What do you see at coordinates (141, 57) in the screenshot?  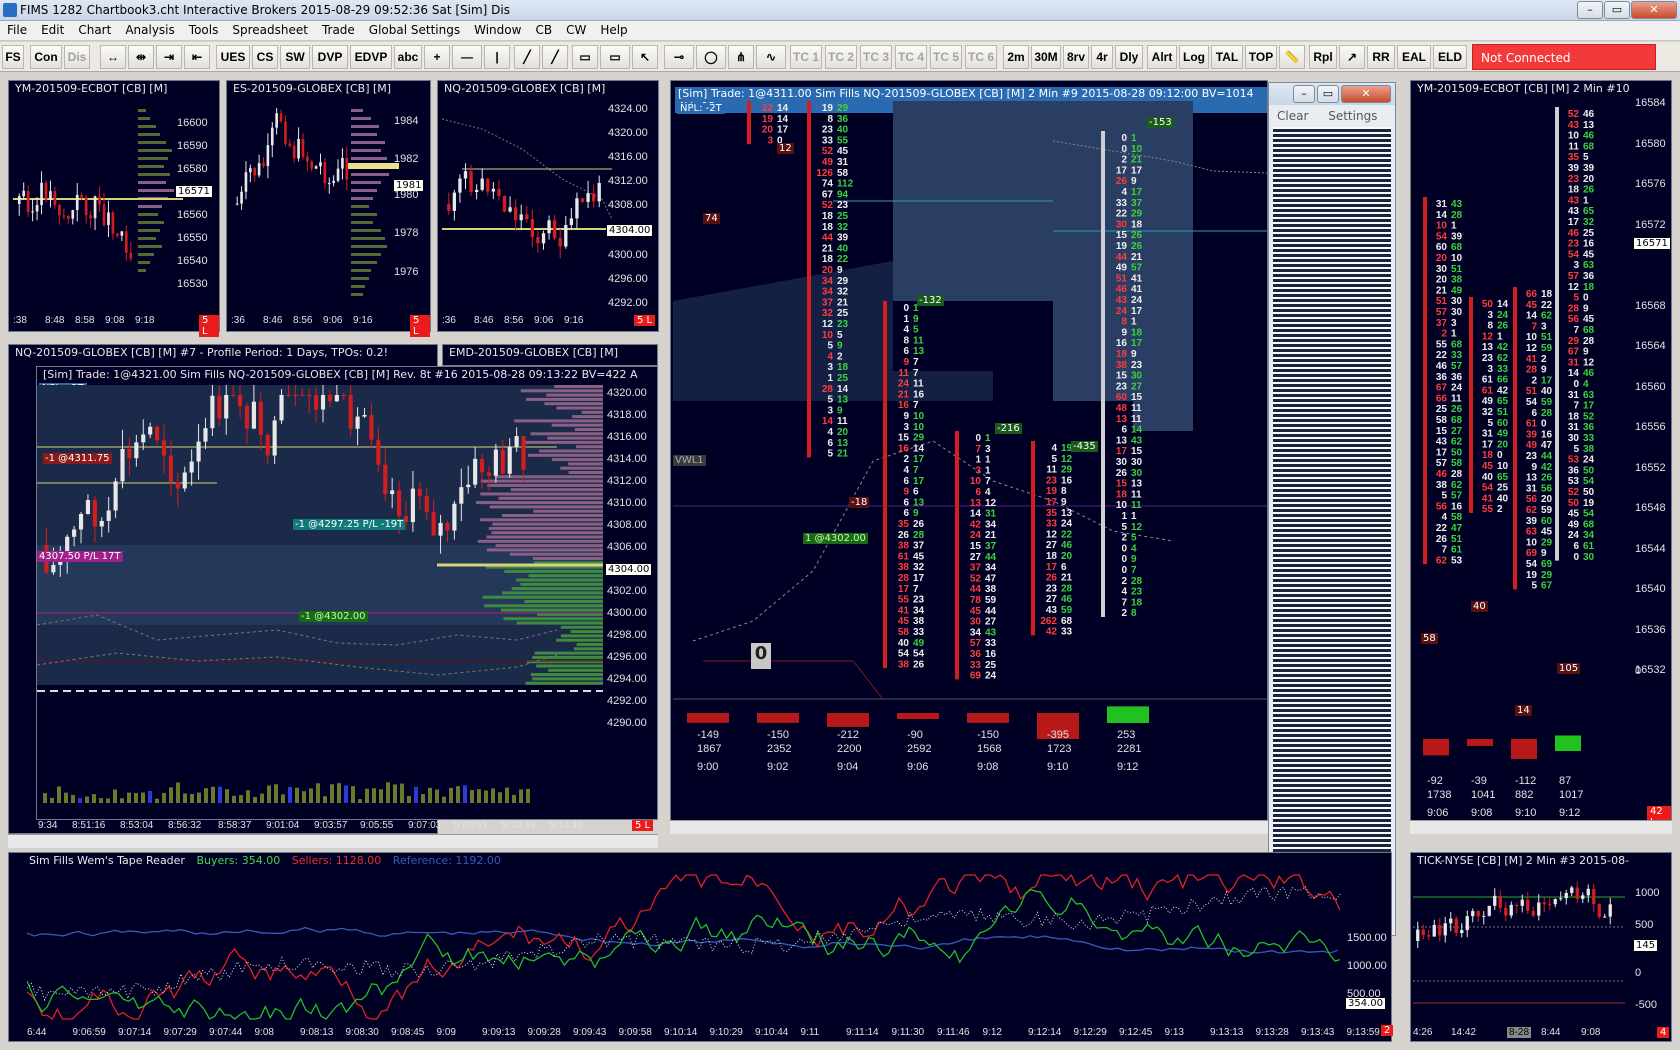 I see `compress-h-icon: ⇹` at bounding box center [141, 57].